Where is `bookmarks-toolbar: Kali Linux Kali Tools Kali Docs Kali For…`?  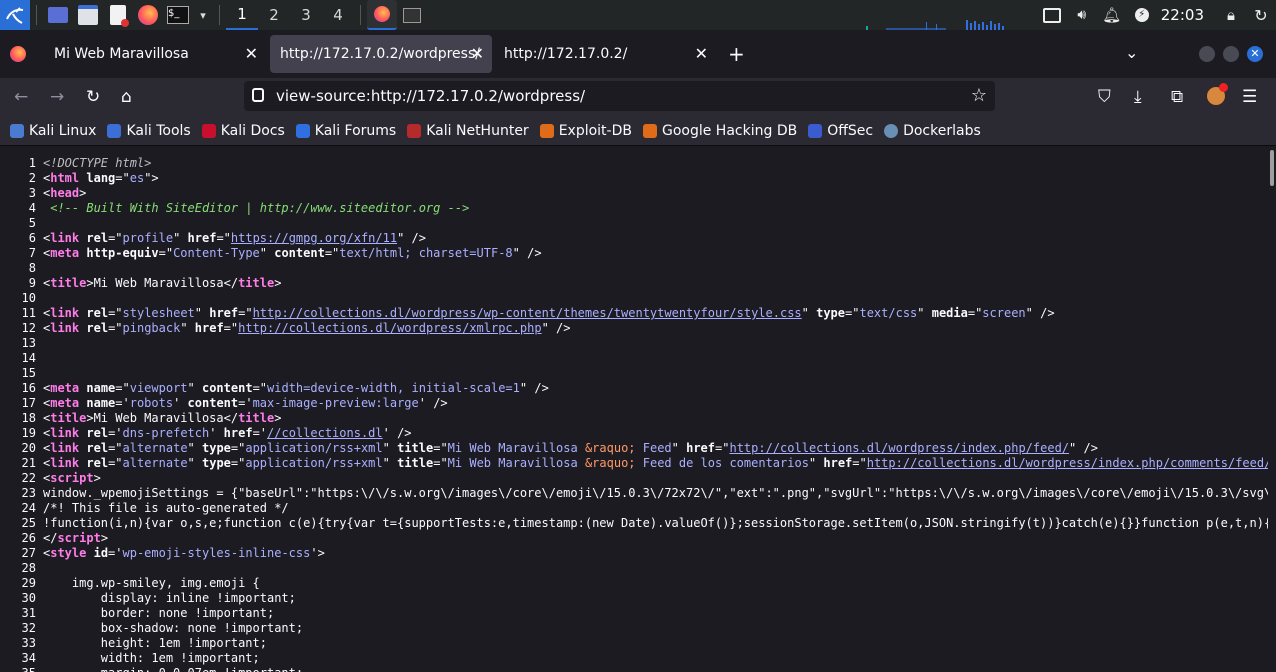
bookmarks-toolbar: Kali Linux Kali Tools Kali Docs Kali For… is located at coordinates (638, 131).